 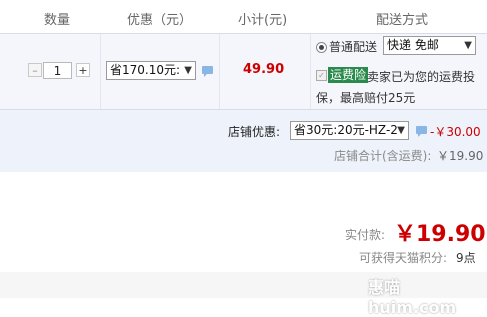 I want to click on insurance-desc: 卖家已为您的运费投, so click(x=421, y=77).